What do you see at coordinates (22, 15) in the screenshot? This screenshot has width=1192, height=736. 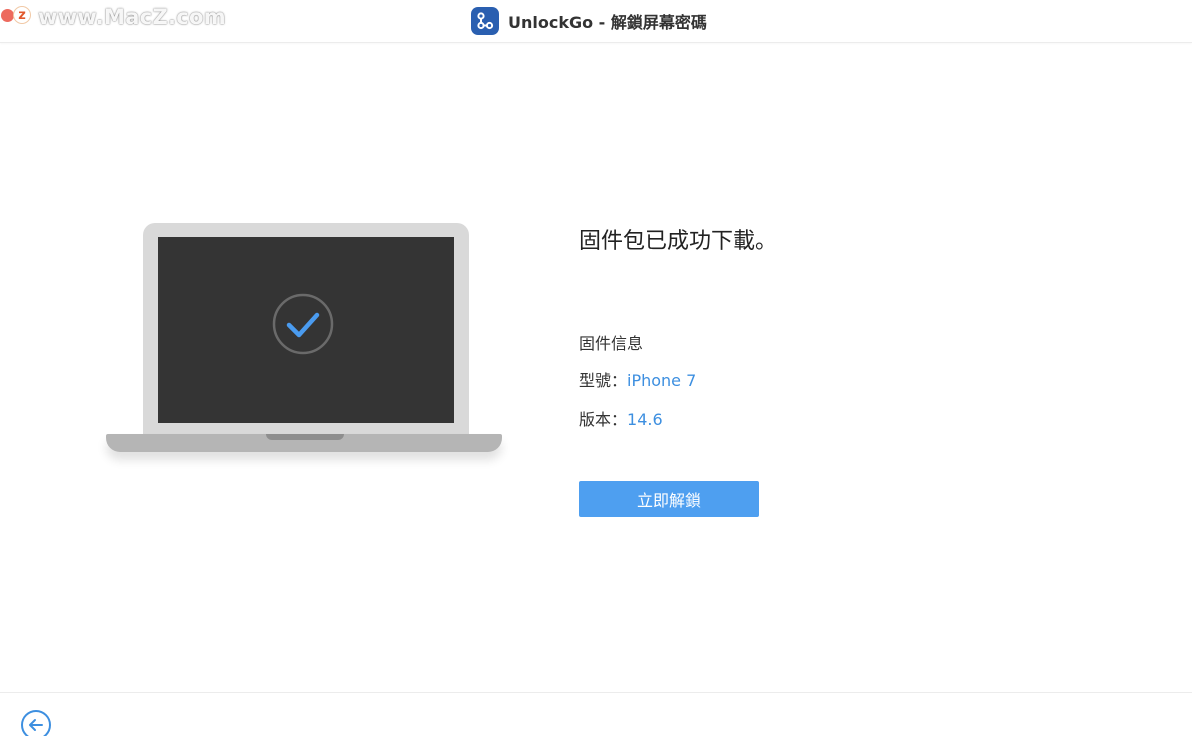 I see `watermark-logo-icon: z` at bounding box center [22, 15].